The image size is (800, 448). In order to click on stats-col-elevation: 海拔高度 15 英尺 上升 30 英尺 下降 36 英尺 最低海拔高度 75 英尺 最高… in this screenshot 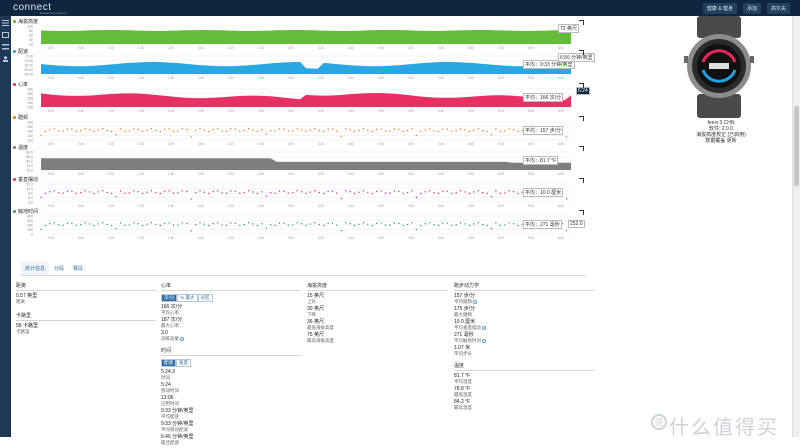, I will do `click(377, 314)`.